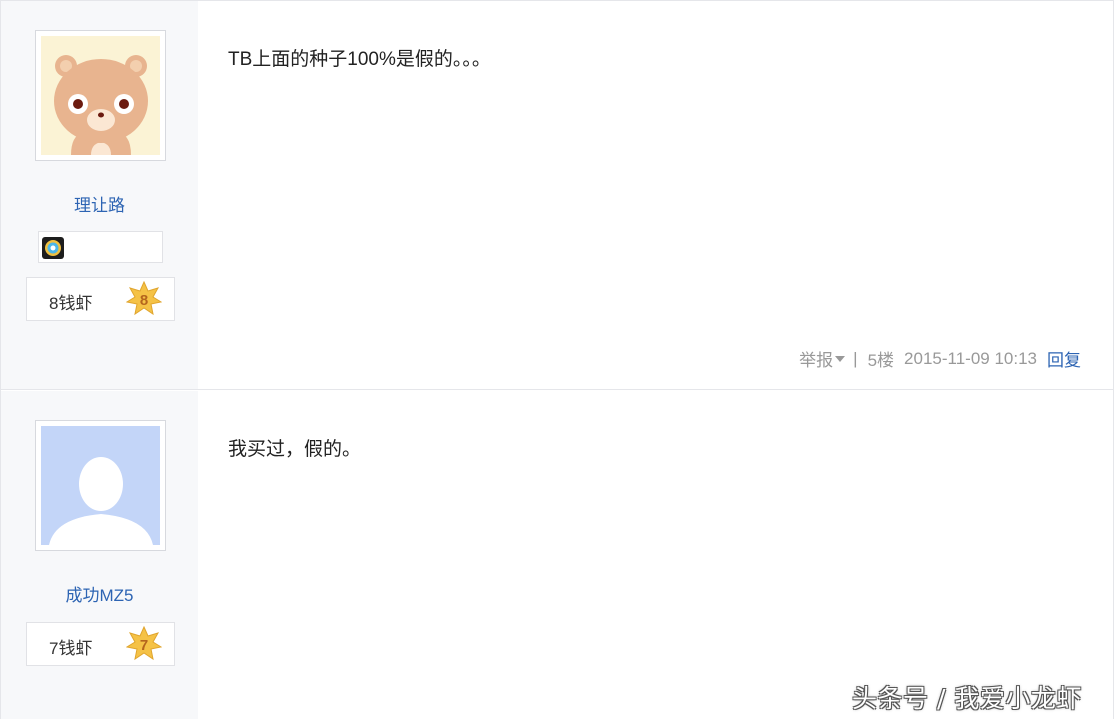  What do you see at coordinates (99, 593) in the screenshot?
I see `author-name: 成功MZ5` at bounding box center [99, 593].